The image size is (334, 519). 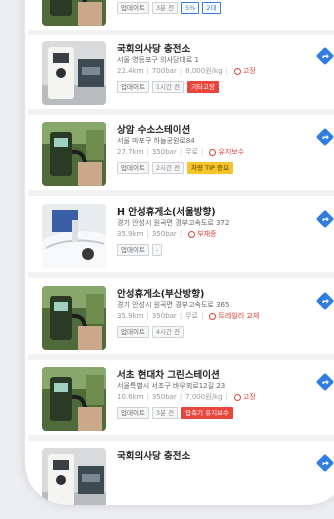 I want to click on station-price: 7,000원/kg, so click(x=204, y=397).